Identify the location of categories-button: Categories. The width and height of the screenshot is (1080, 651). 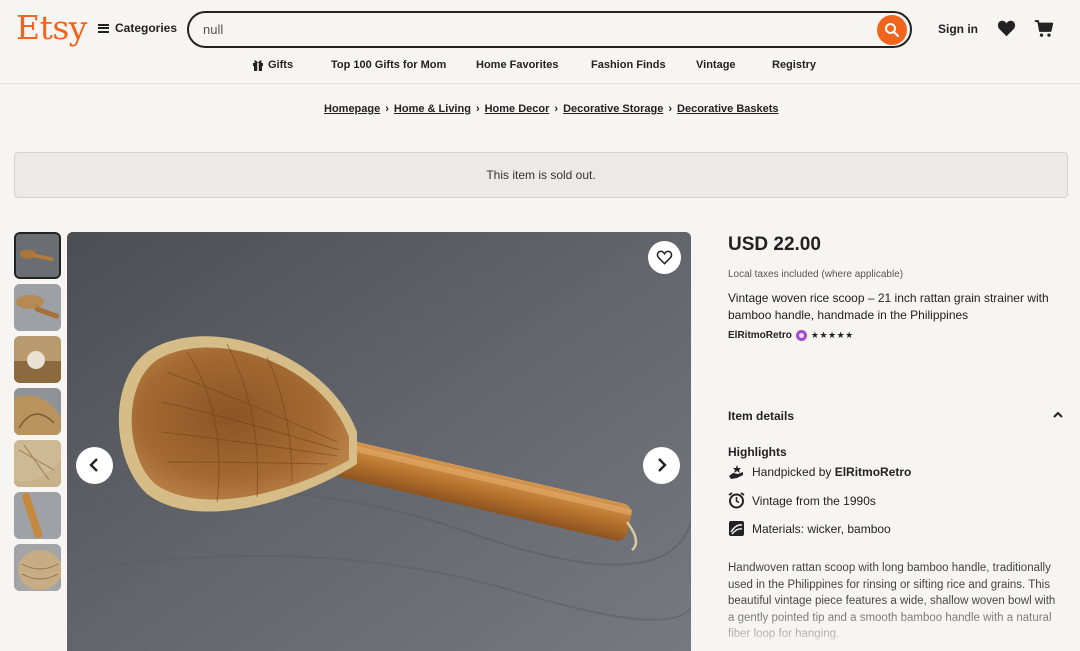
(137, 28).